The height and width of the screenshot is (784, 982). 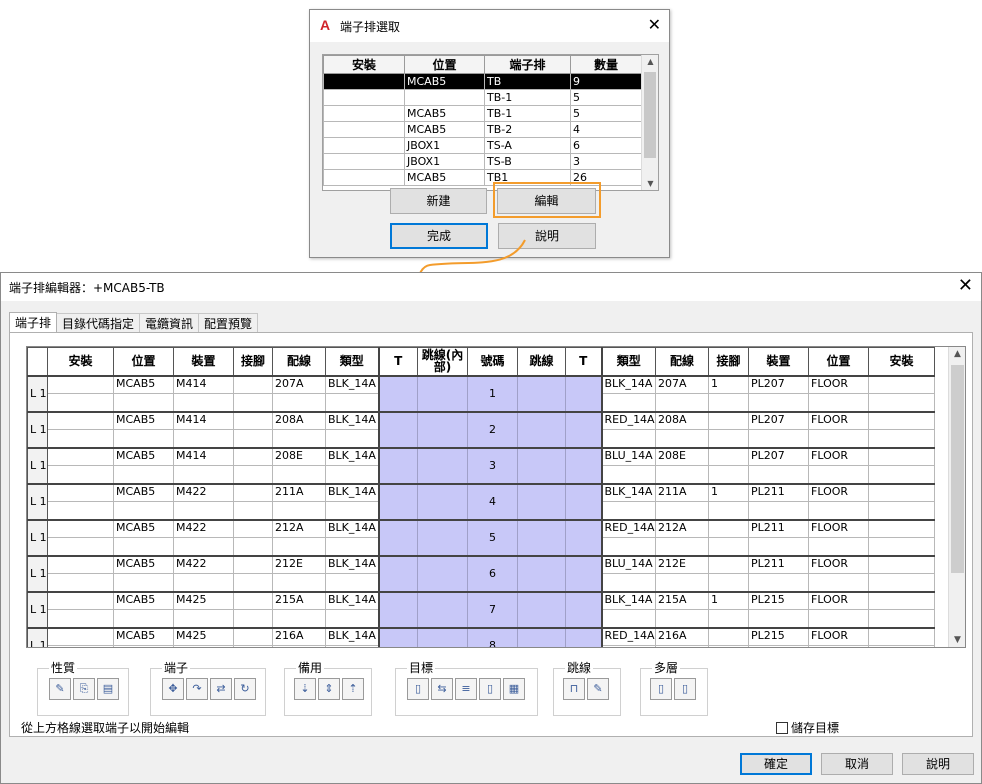 I want to click on new-button: 新建, so click(x=438, y=201).